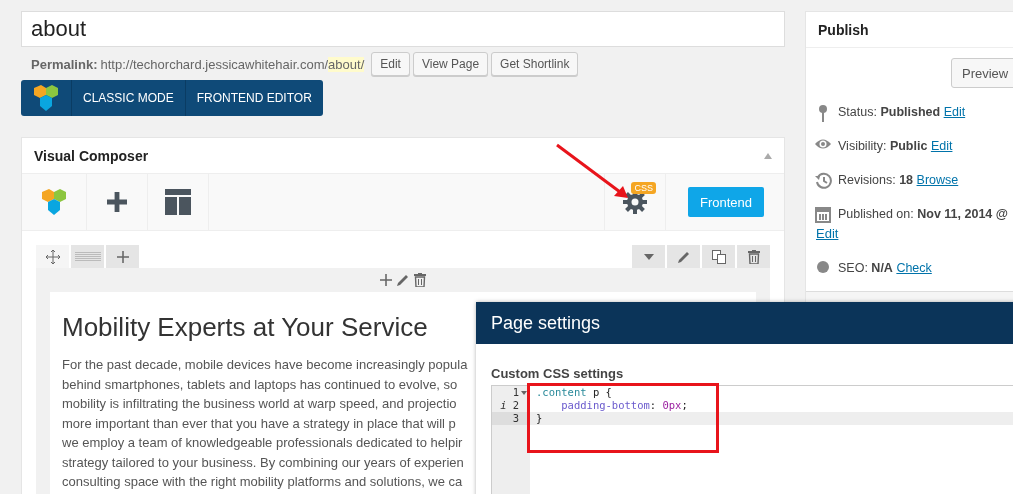 The image size is (1013, 494). I want to click on add-element-icon, so click(117, 202).